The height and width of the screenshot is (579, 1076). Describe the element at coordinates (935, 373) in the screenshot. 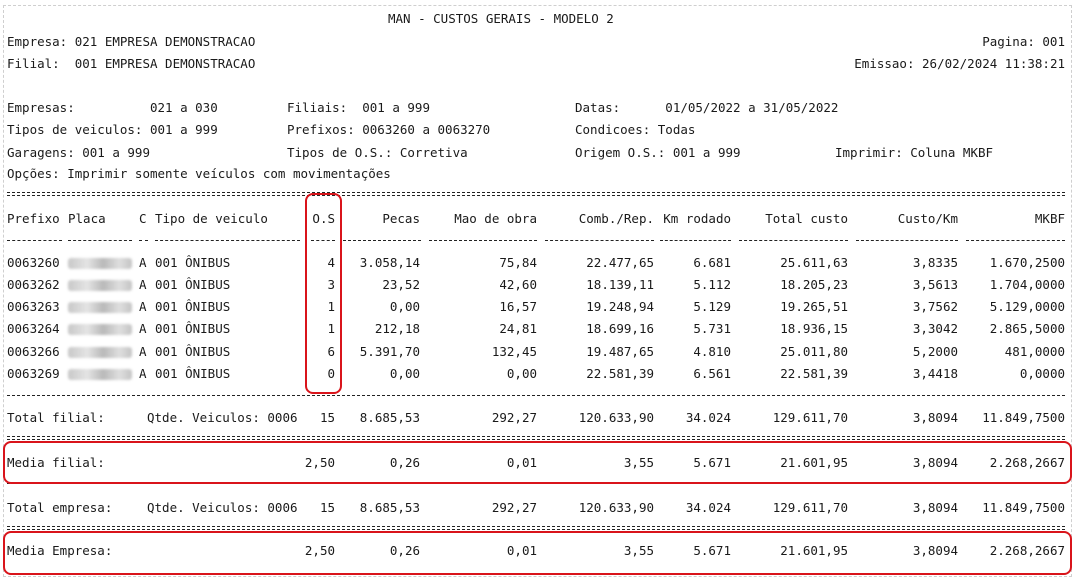

I see `cell-custokm: 3,4418` at that location.